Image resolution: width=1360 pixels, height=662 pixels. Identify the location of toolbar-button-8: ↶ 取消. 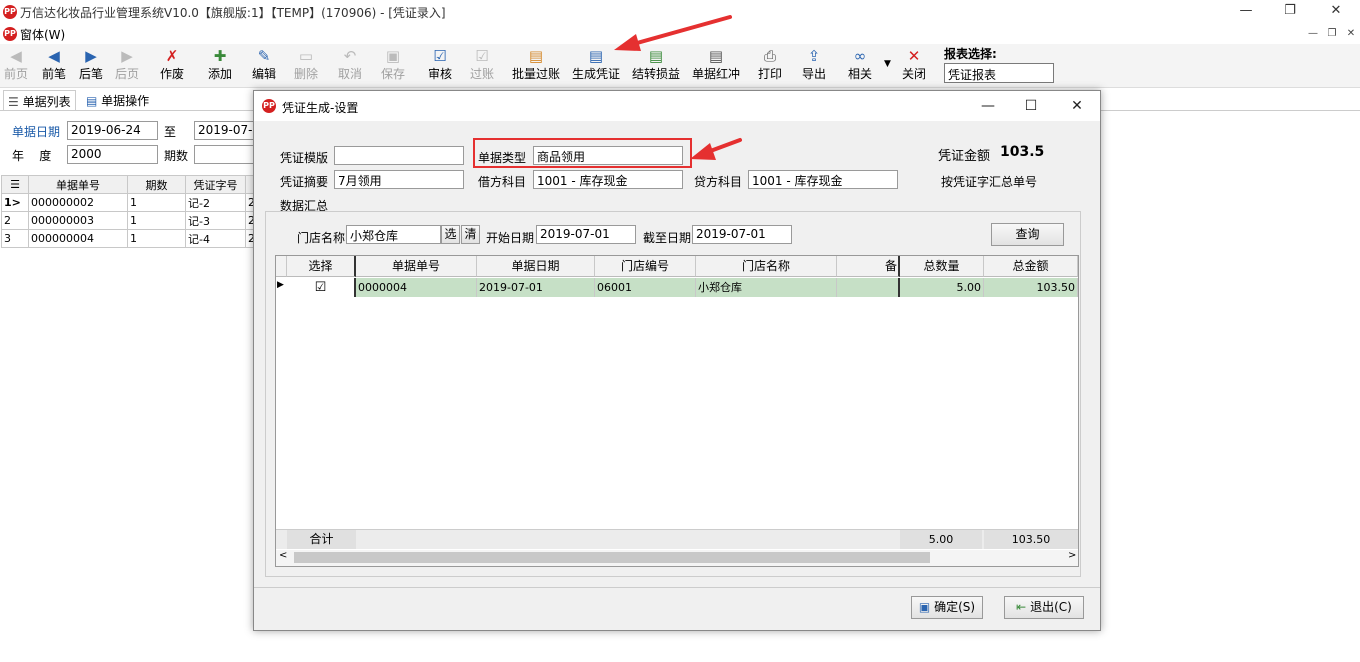
(350, 66).